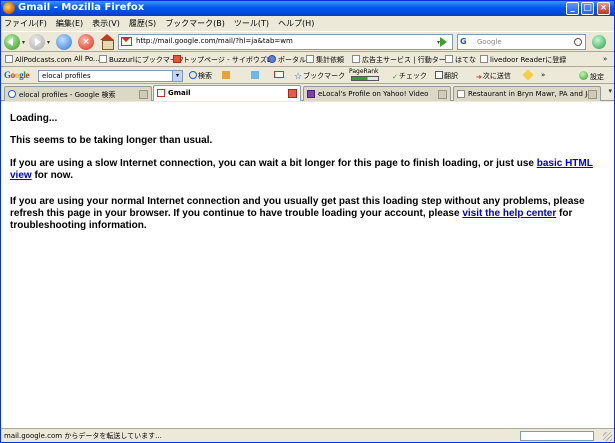 This screenshot has width=615, height=443. What do you see at coordinates (325, 60) in the screenshot?
I see `bookmark-item: 集計依頼` at bounding box center [325, 60].